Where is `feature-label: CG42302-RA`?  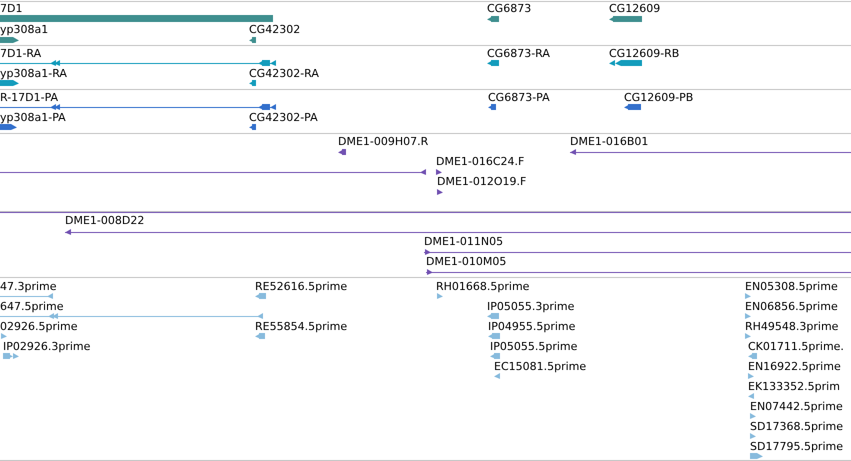
feature-label: CG42302-RA is located at coordinates (284, 73).